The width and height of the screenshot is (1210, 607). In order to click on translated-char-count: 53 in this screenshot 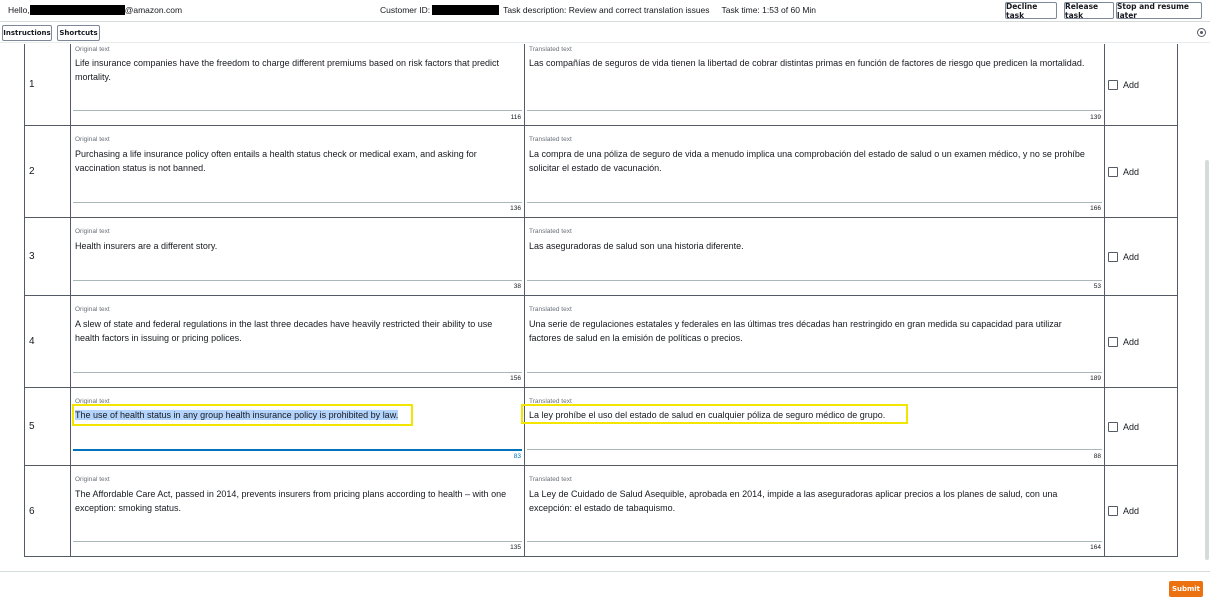, I will do `click(1097, 286)`.